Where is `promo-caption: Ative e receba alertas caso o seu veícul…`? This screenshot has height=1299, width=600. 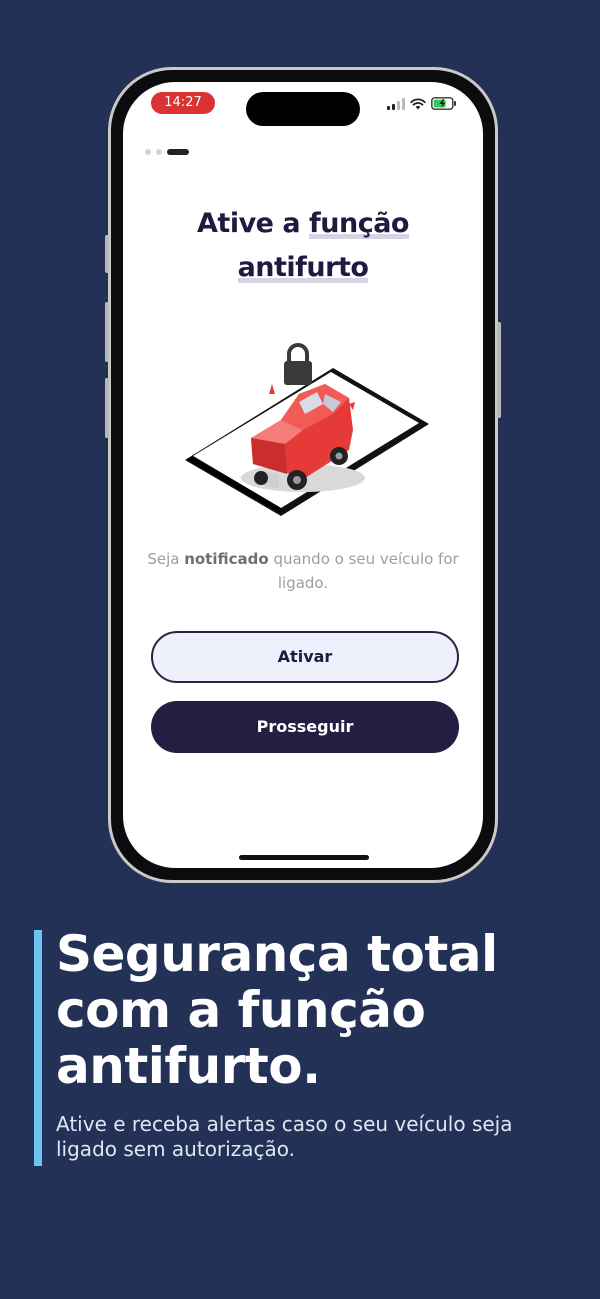 promo-caption: Ative e receba alertas caso o seu veícul… is located at coordinates (284, 1136).